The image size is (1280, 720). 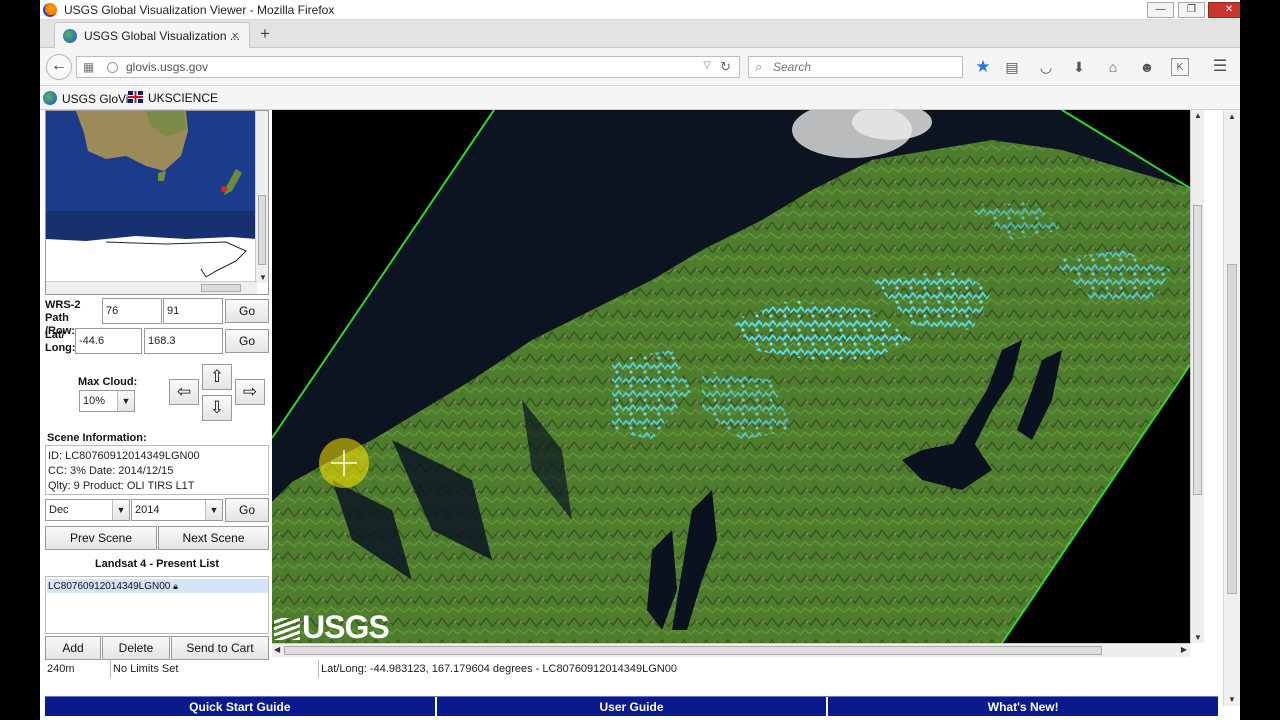 I want to click on url-text: glovis.usgs.gov, so click(x=167, y=67).